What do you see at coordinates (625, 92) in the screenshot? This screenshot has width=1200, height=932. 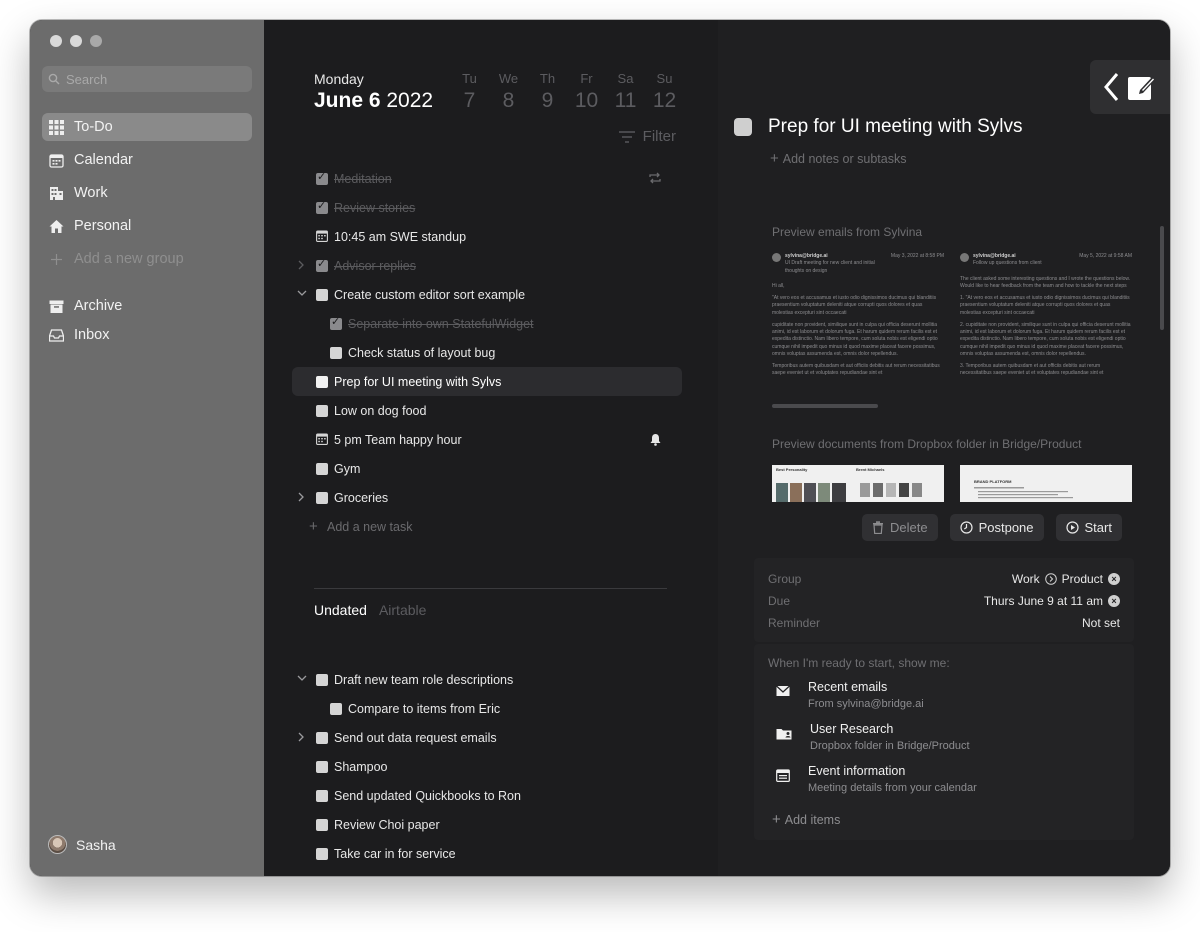 I see `week-day: Sa 11` at bounding box center [625, 92].